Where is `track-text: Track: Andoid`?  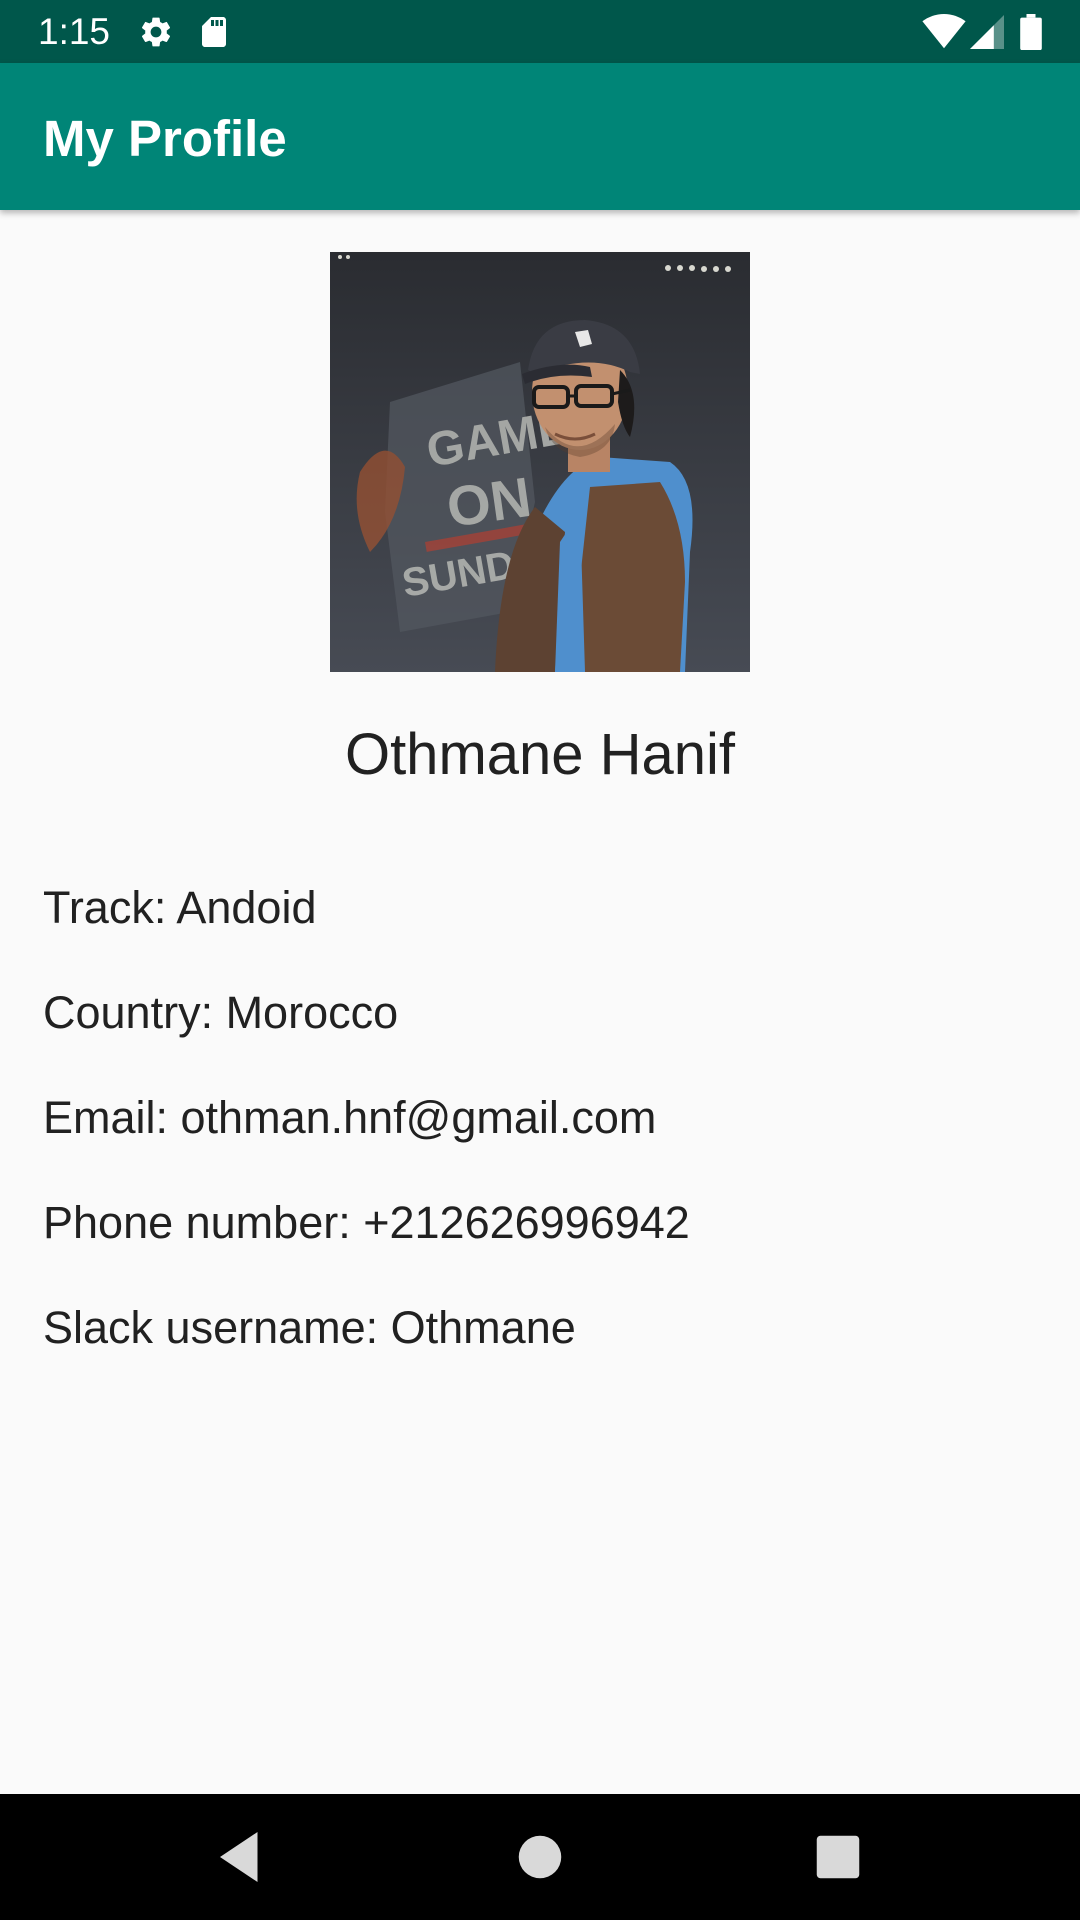 track-text: Track: Andoid is located at coordinates (180, 907).